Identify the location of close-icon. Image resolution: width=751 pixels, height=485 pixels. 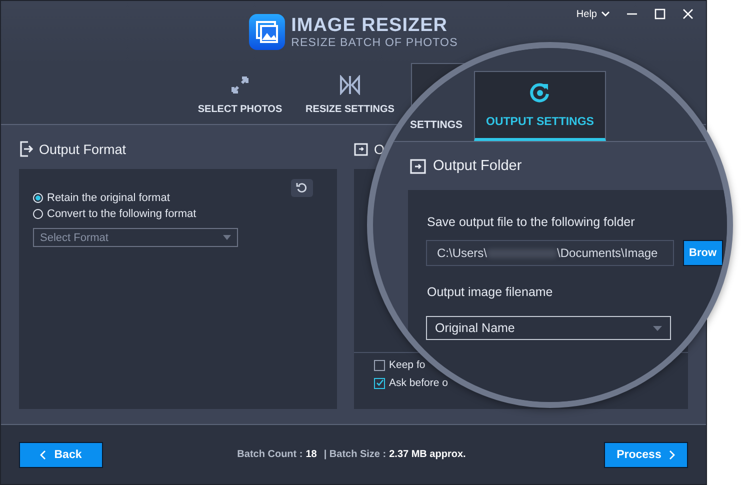
(688, 14).